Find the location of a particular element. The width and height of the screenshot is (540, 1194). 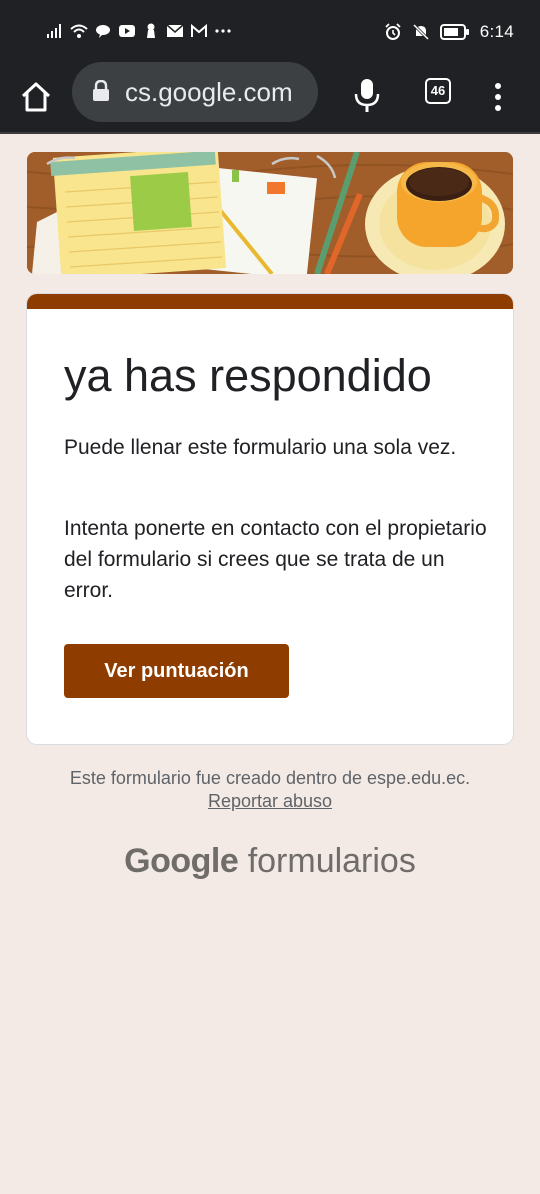

gmail-icon is located at coordinates (199, 30).